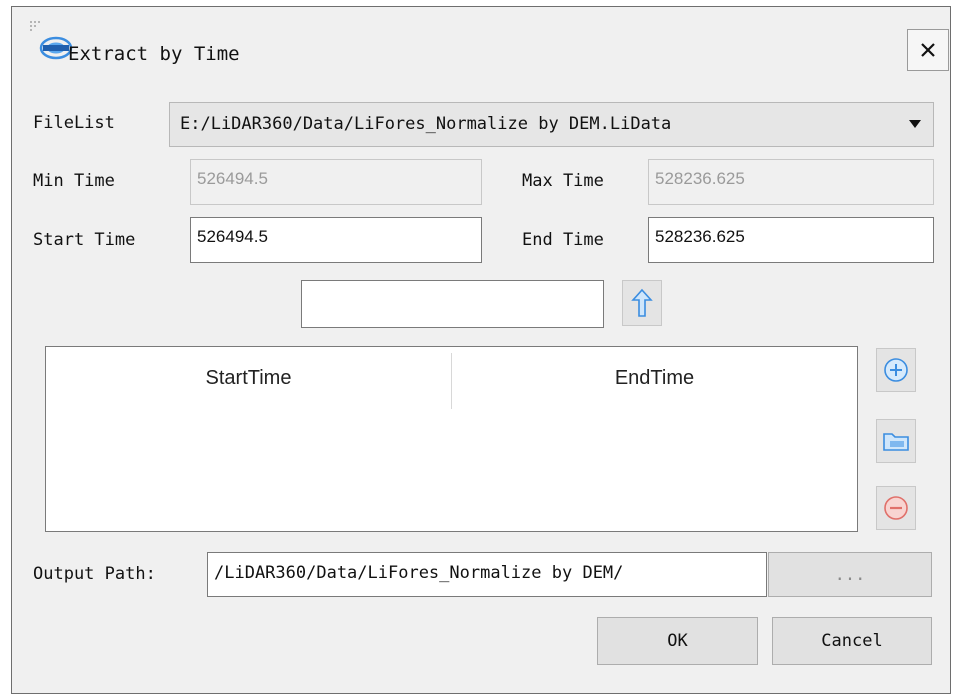  What do you see at coordinates (563, 181) in the screenshot?
I see `max-time-label: Max Time` at bounding box center [563, 181].